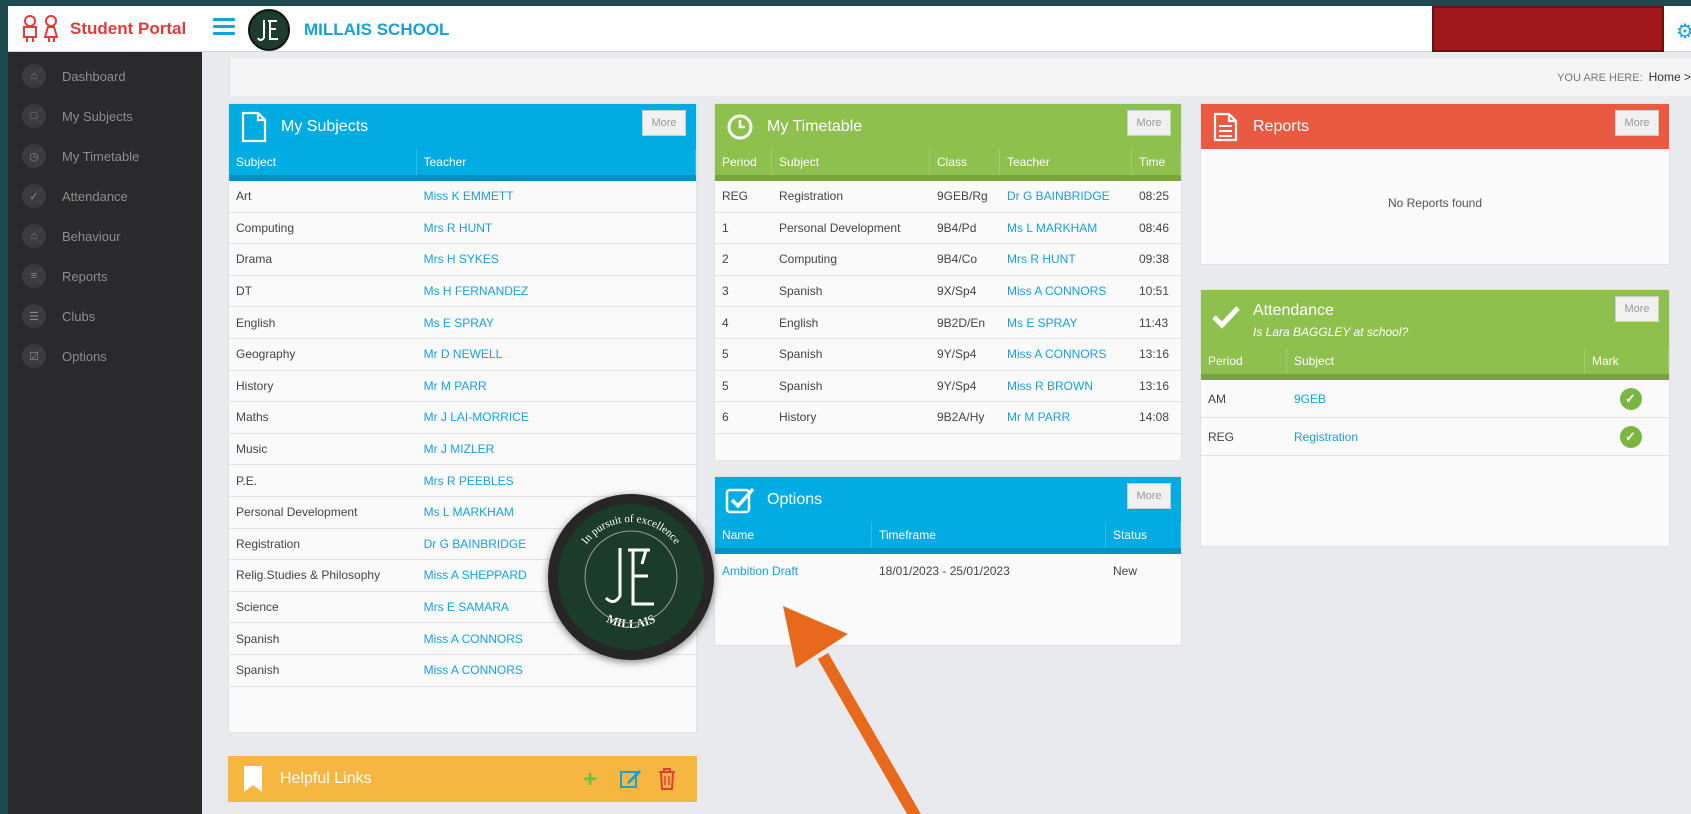 This screenshot has width=1691, height=814. Describe the element at coordinates (1226, 317) in the screenshot. I see `check-icon` at that location.